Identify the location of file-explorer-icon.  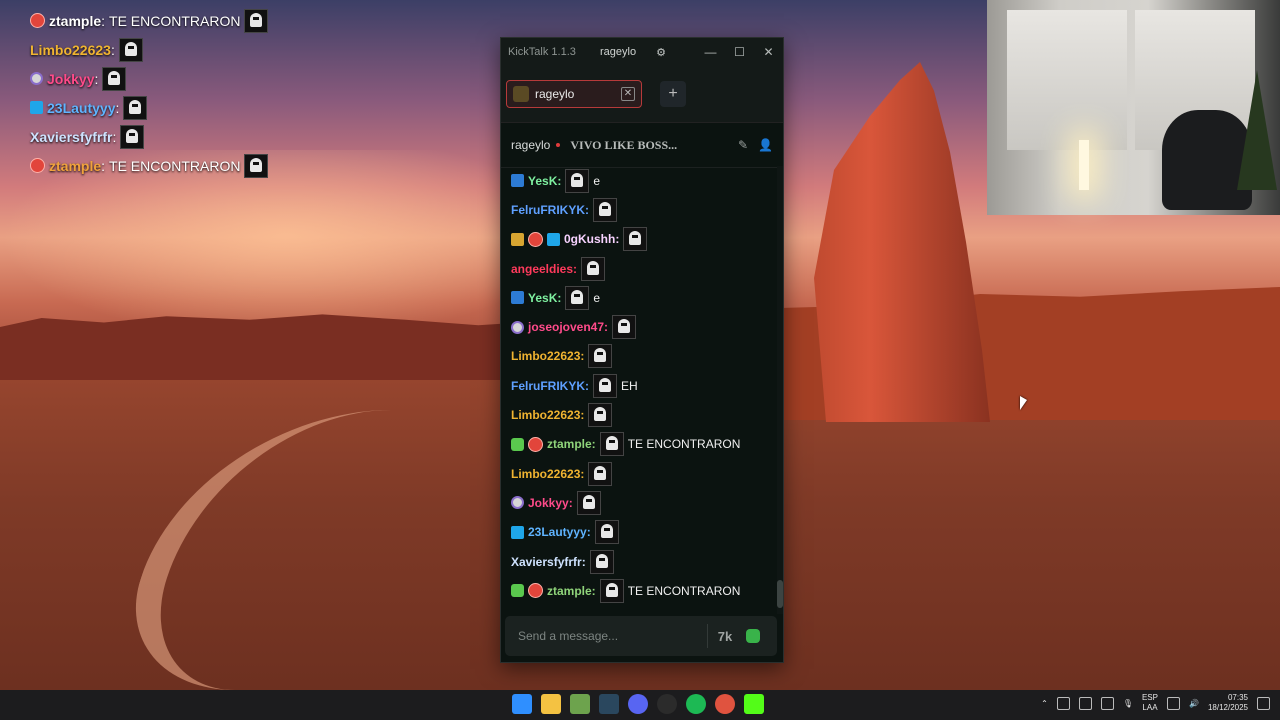
(551, 704).